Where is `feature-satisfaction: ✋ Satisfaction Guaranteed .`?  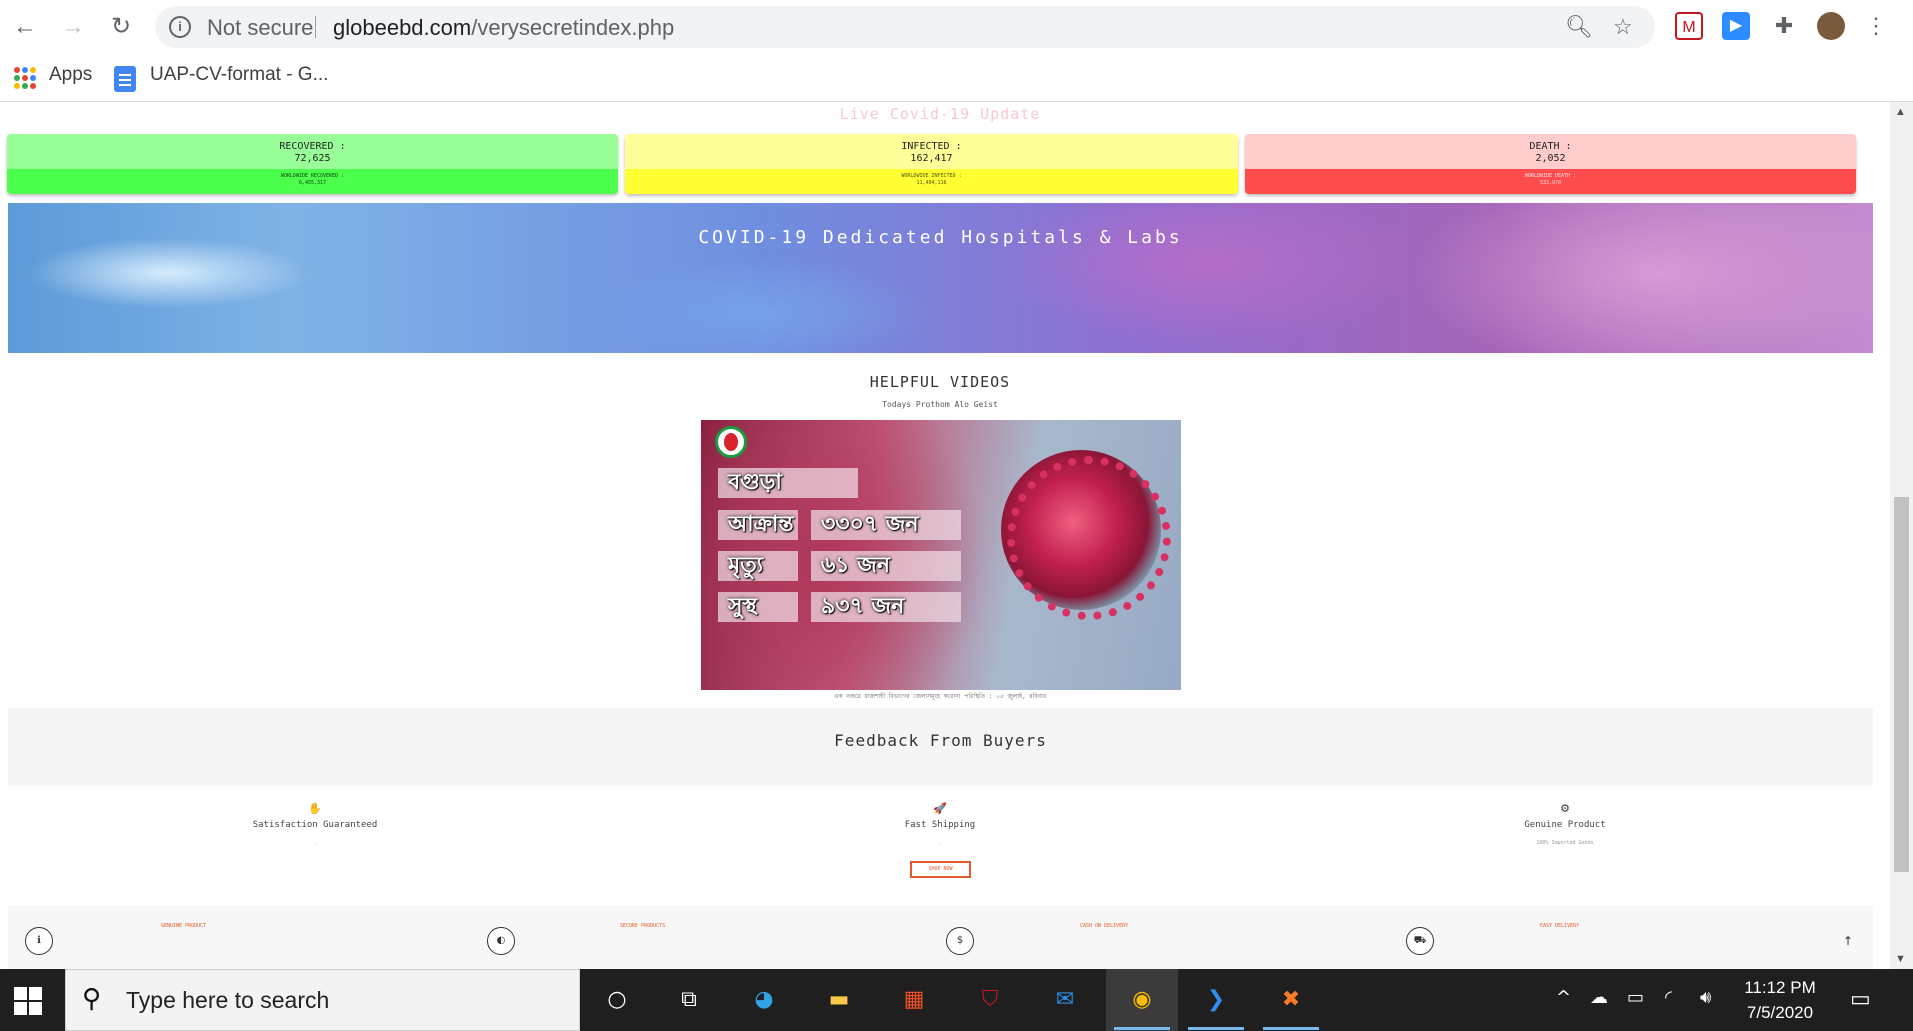
feature-satisfaction: ✋ Satisfaction Guaranteed . is located at coordinates (315, 825).